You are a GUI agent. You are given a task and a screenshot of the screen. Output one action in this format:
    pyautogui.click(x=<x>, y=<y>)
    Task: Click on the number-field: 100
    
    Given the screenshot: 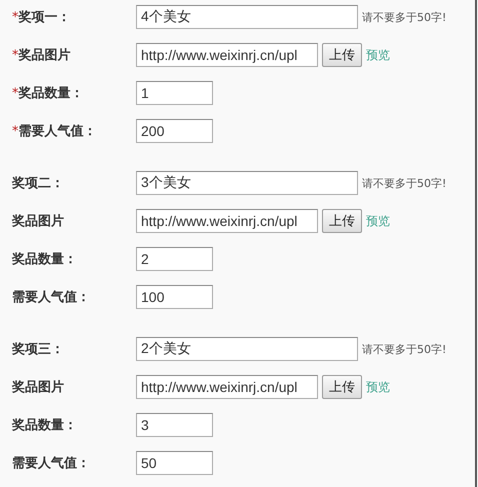 What is the action you would take?
    pyautogui.click(x=174, y=297)
    